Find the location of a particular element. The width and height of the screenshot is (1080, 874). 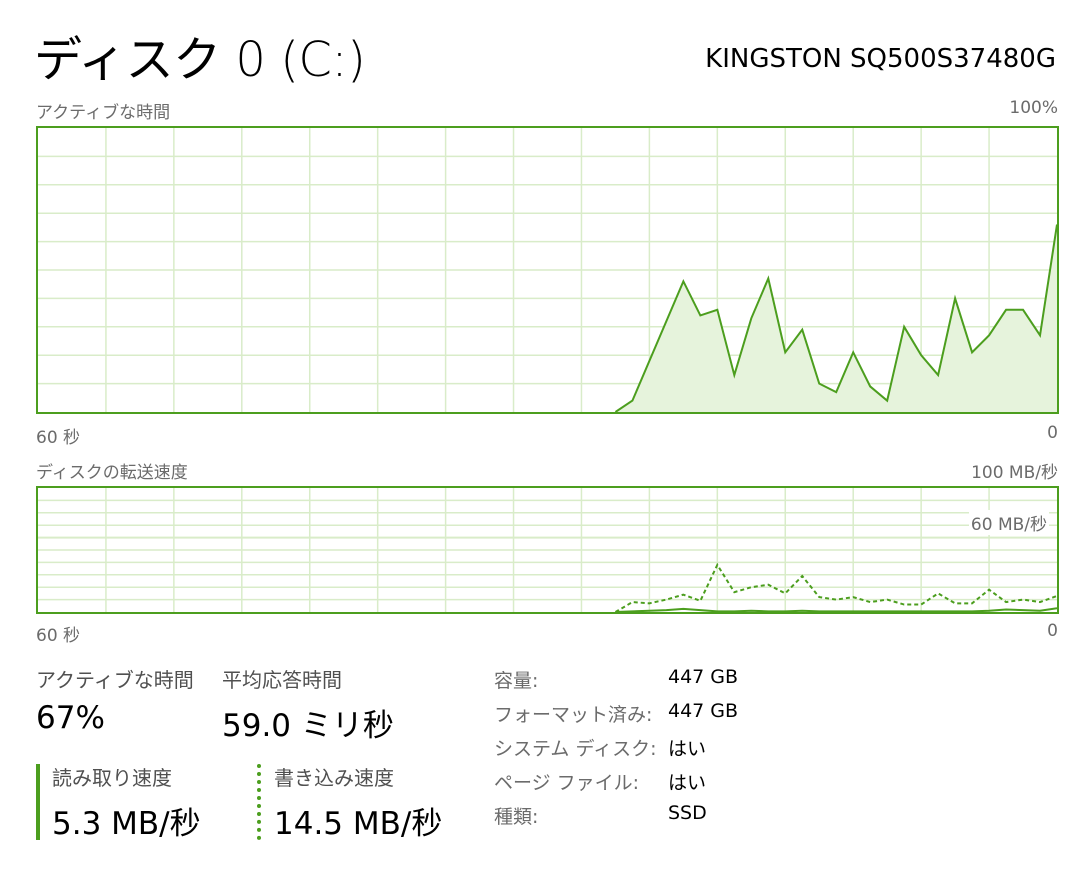

transfer-left-label: 60 秒 is located at coordinates (58, 636).